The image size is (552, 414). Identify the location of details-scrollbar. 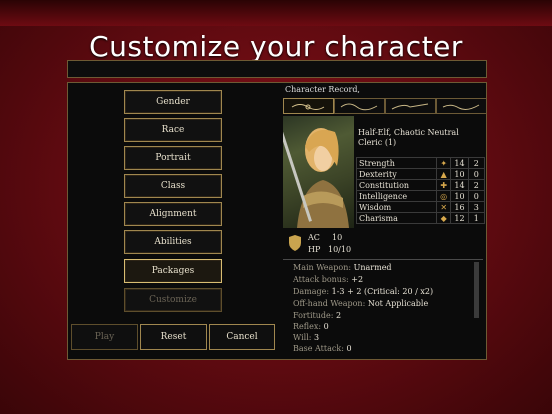
(476, 290).